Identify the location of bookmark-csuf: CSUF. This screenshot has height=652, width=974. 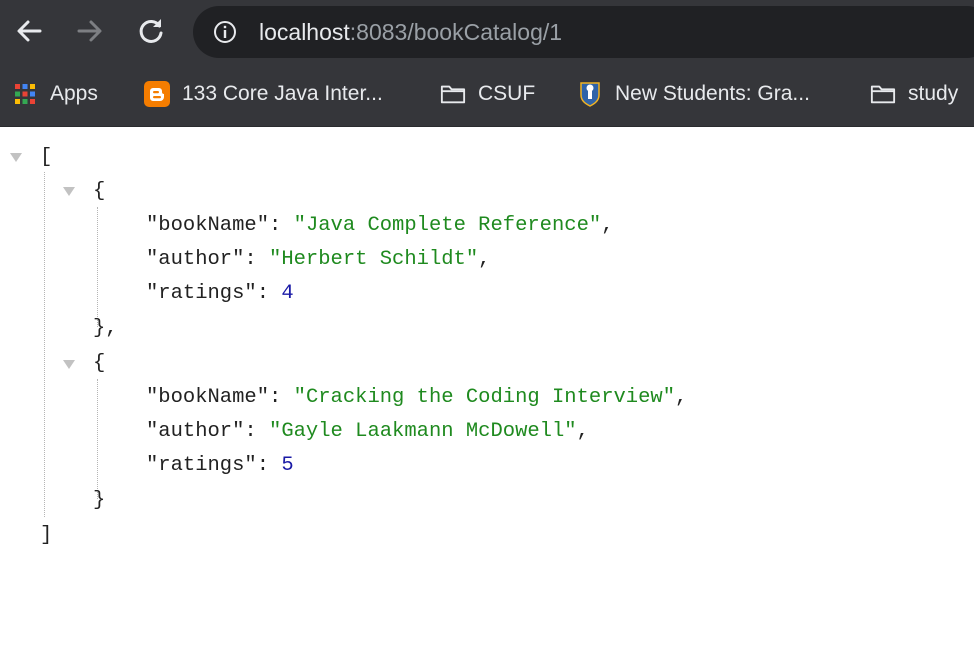
(487, 94).